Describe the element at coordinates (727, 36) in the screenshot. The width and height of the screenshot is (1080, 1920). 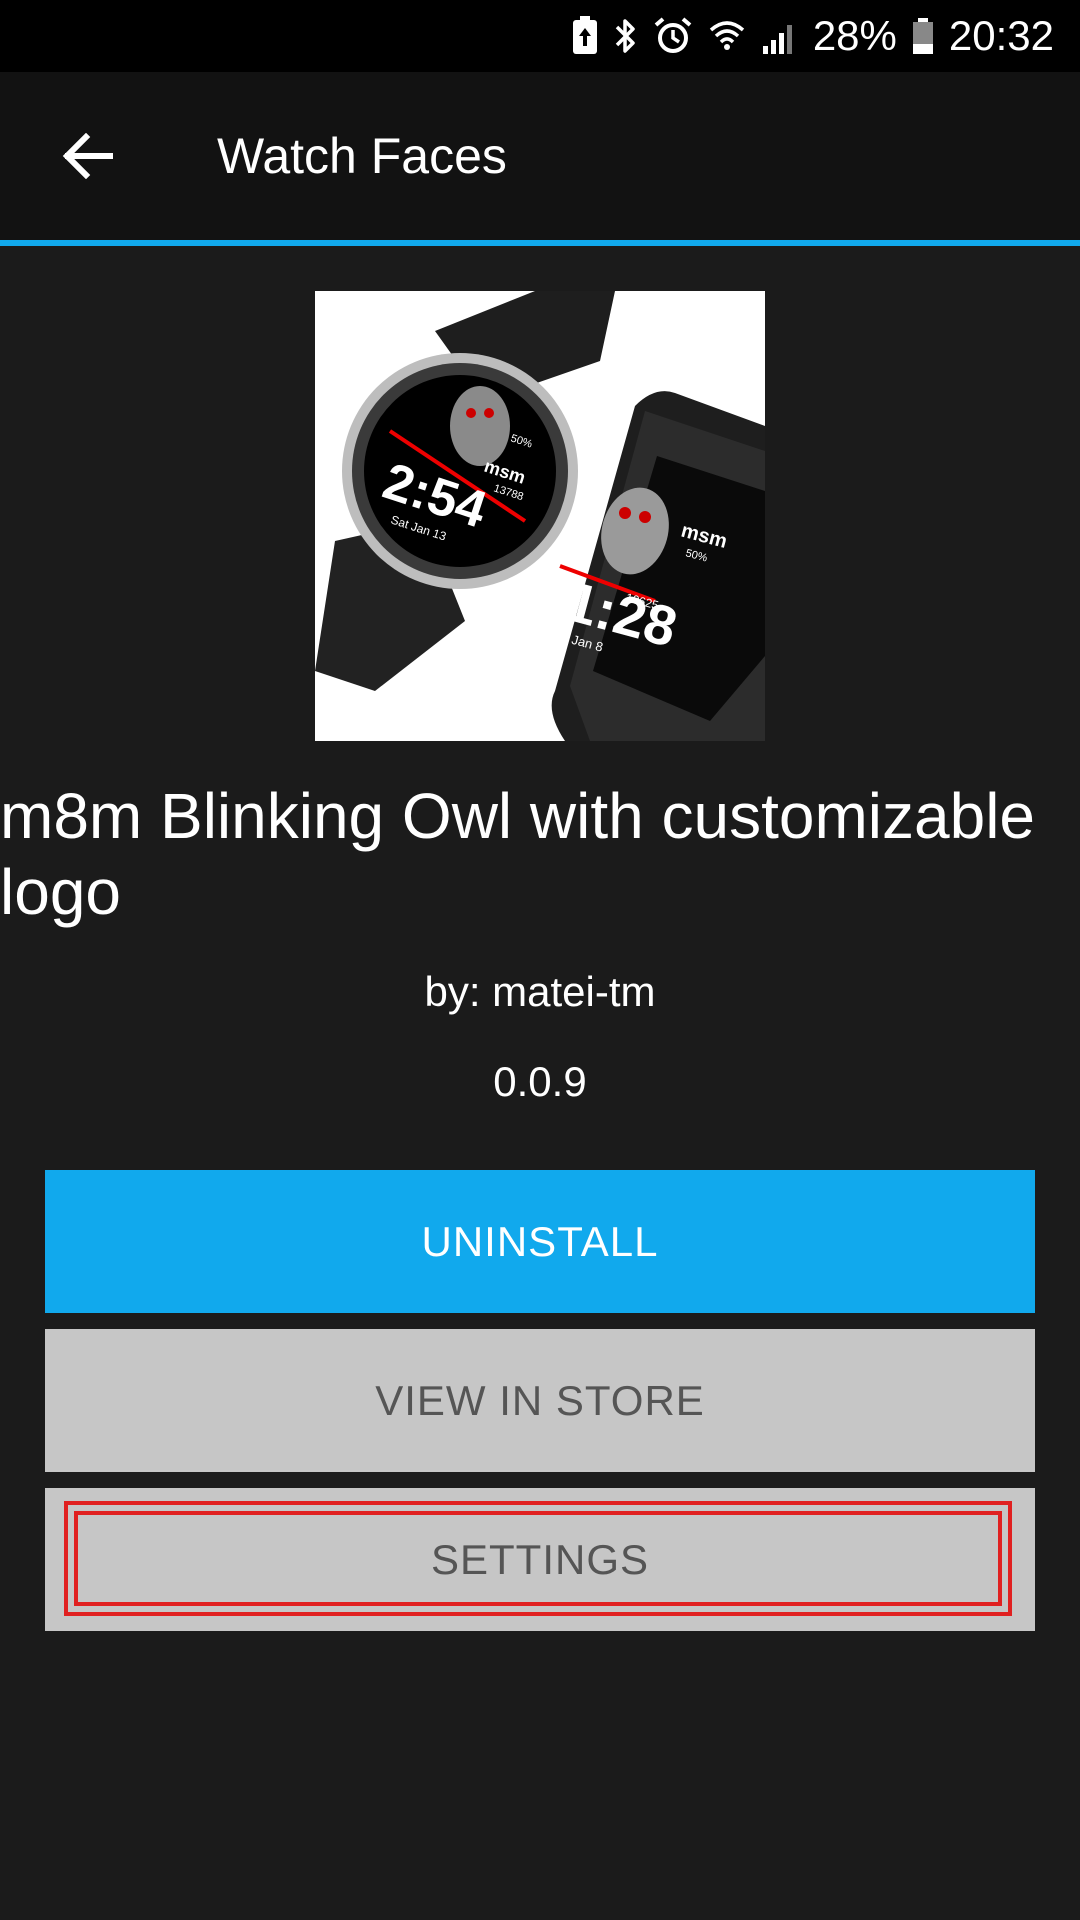
I see `wifi-icon` at that location.